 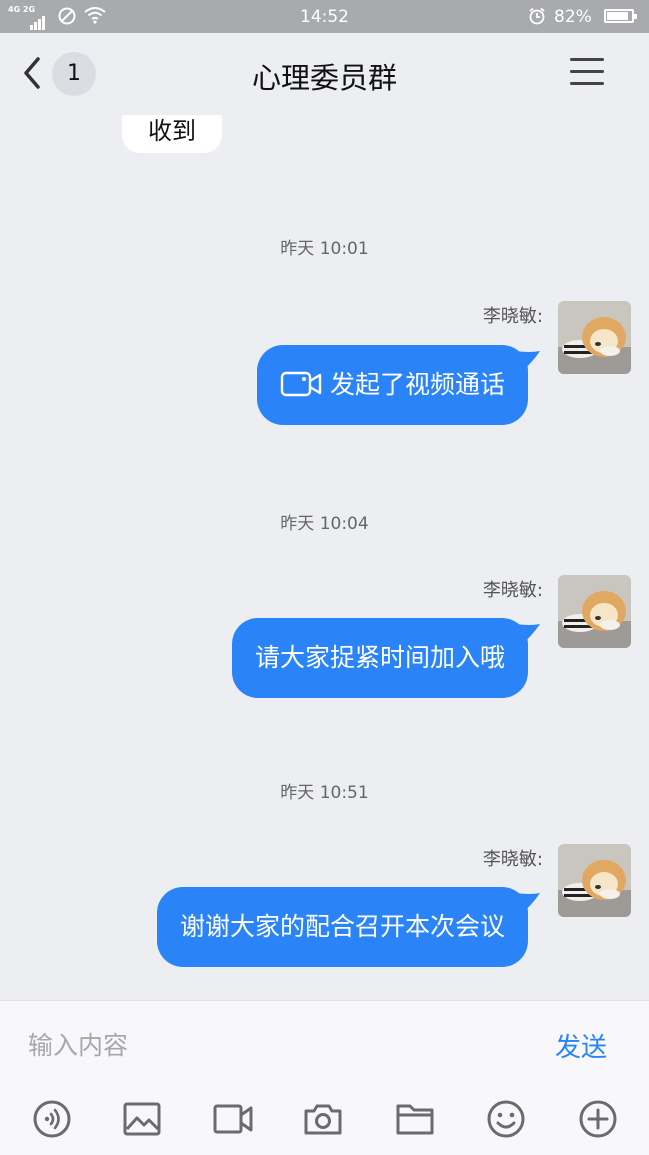 I want to click on message-input, so click(x=268, y=1045).